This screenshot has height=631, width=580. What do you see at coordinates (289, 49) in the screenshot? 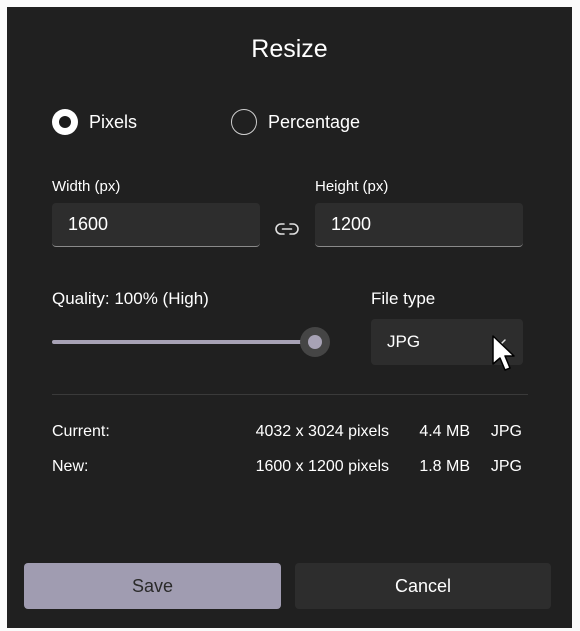
I see `dialog-title: Resize` at bounding box center [289, 49].